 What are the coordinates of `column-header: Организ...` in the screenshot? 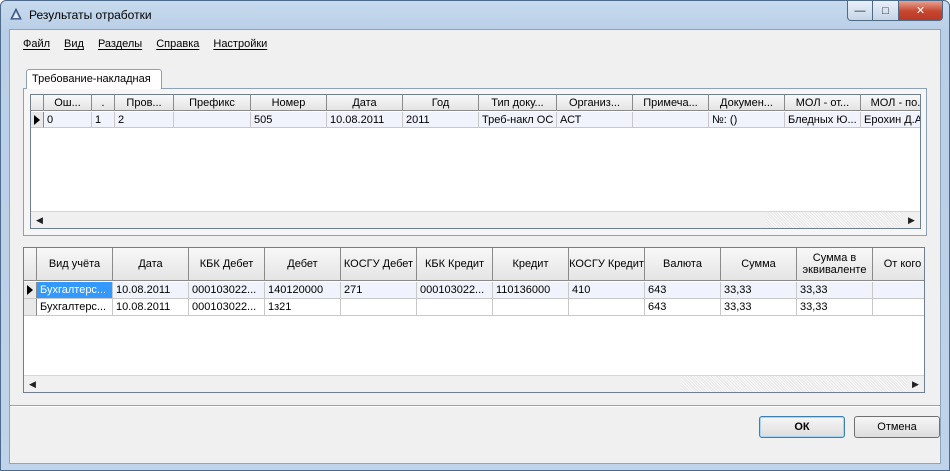 It's located at (595, 103).